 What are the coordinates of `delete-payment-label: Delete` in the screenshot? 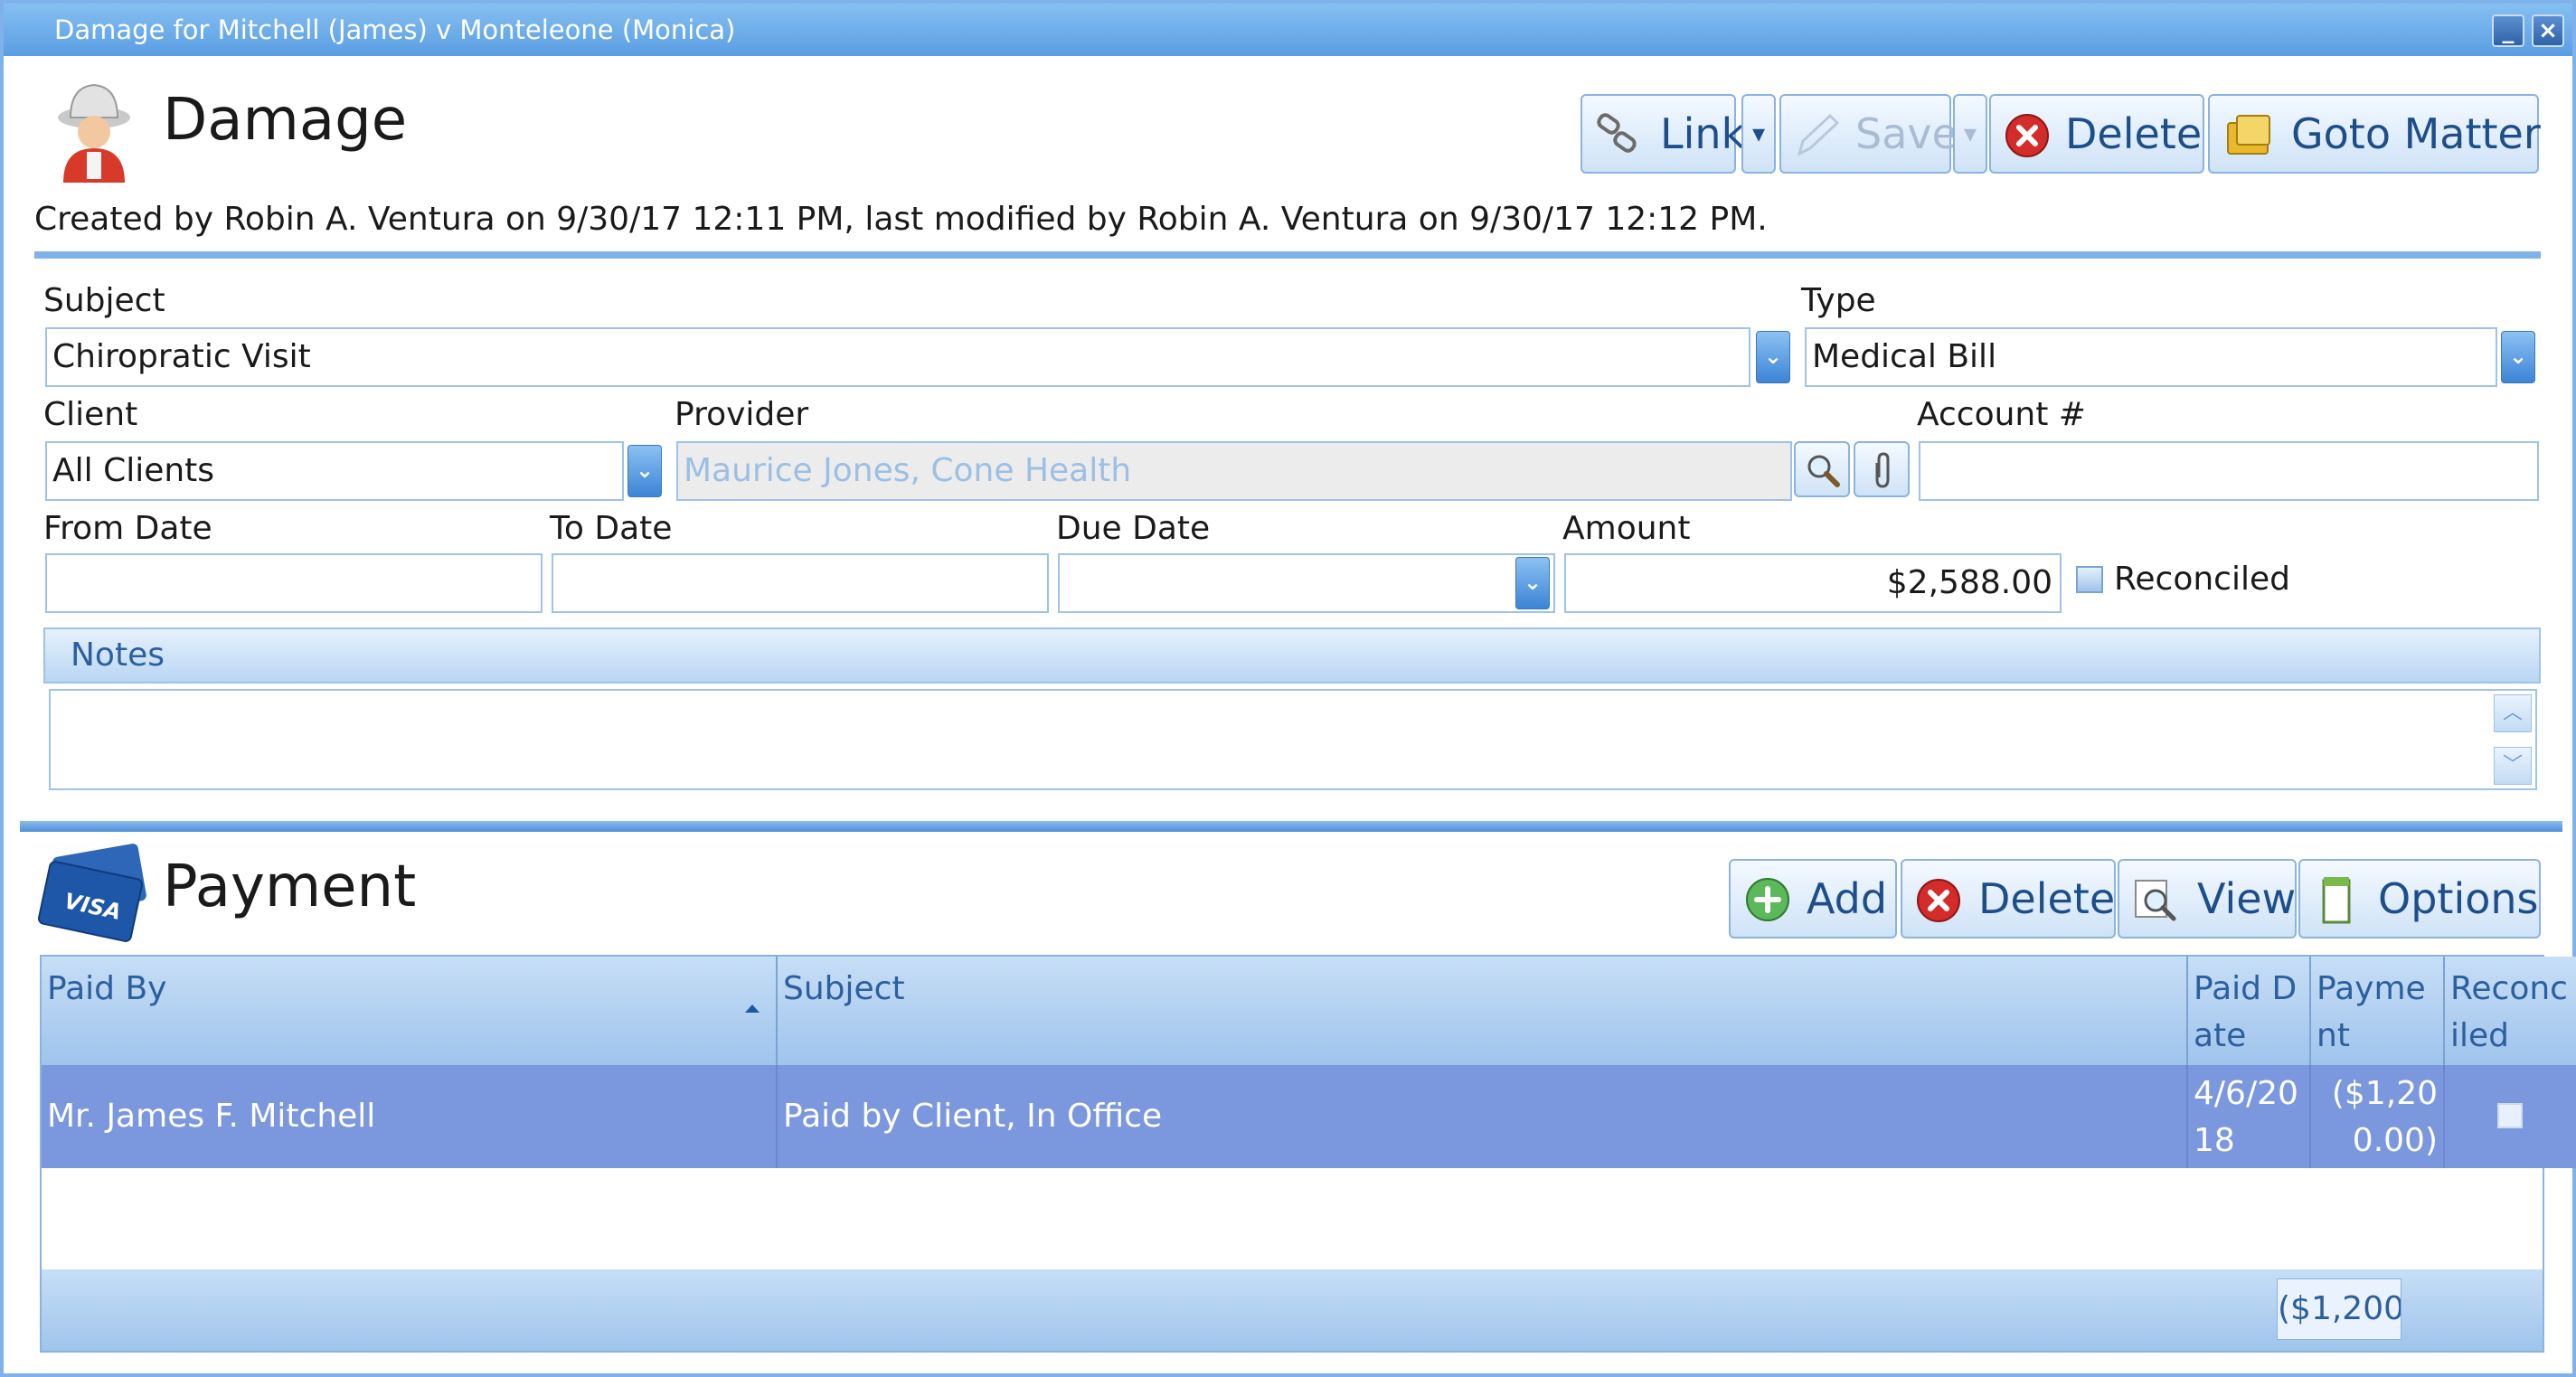 It's located at (2047, 899).